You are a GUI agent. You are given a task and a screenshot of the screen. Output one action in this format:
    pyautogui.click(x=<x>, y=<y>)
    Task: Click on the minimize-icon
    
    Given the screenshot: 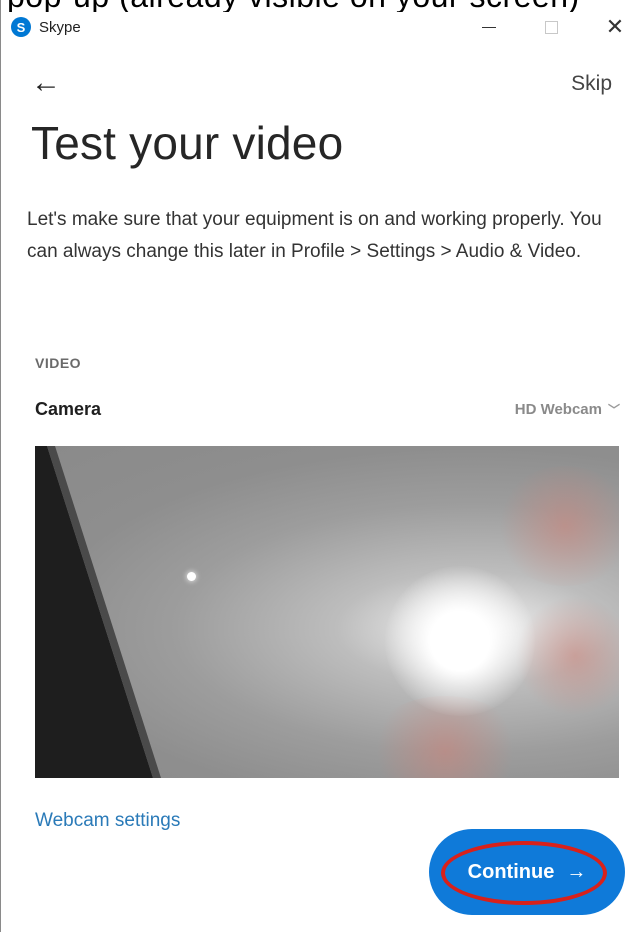 What is the action you would take?
    pyautogui.click(x=489, y=27)
    